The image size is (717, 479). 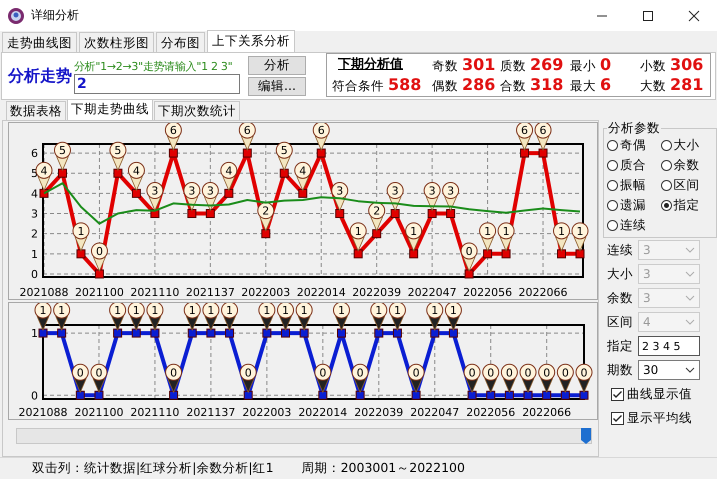 What do you see at coordinates (34, 193) in the screenshot?
I see `y-tick-label: 4` at bounding box center [34, 193].